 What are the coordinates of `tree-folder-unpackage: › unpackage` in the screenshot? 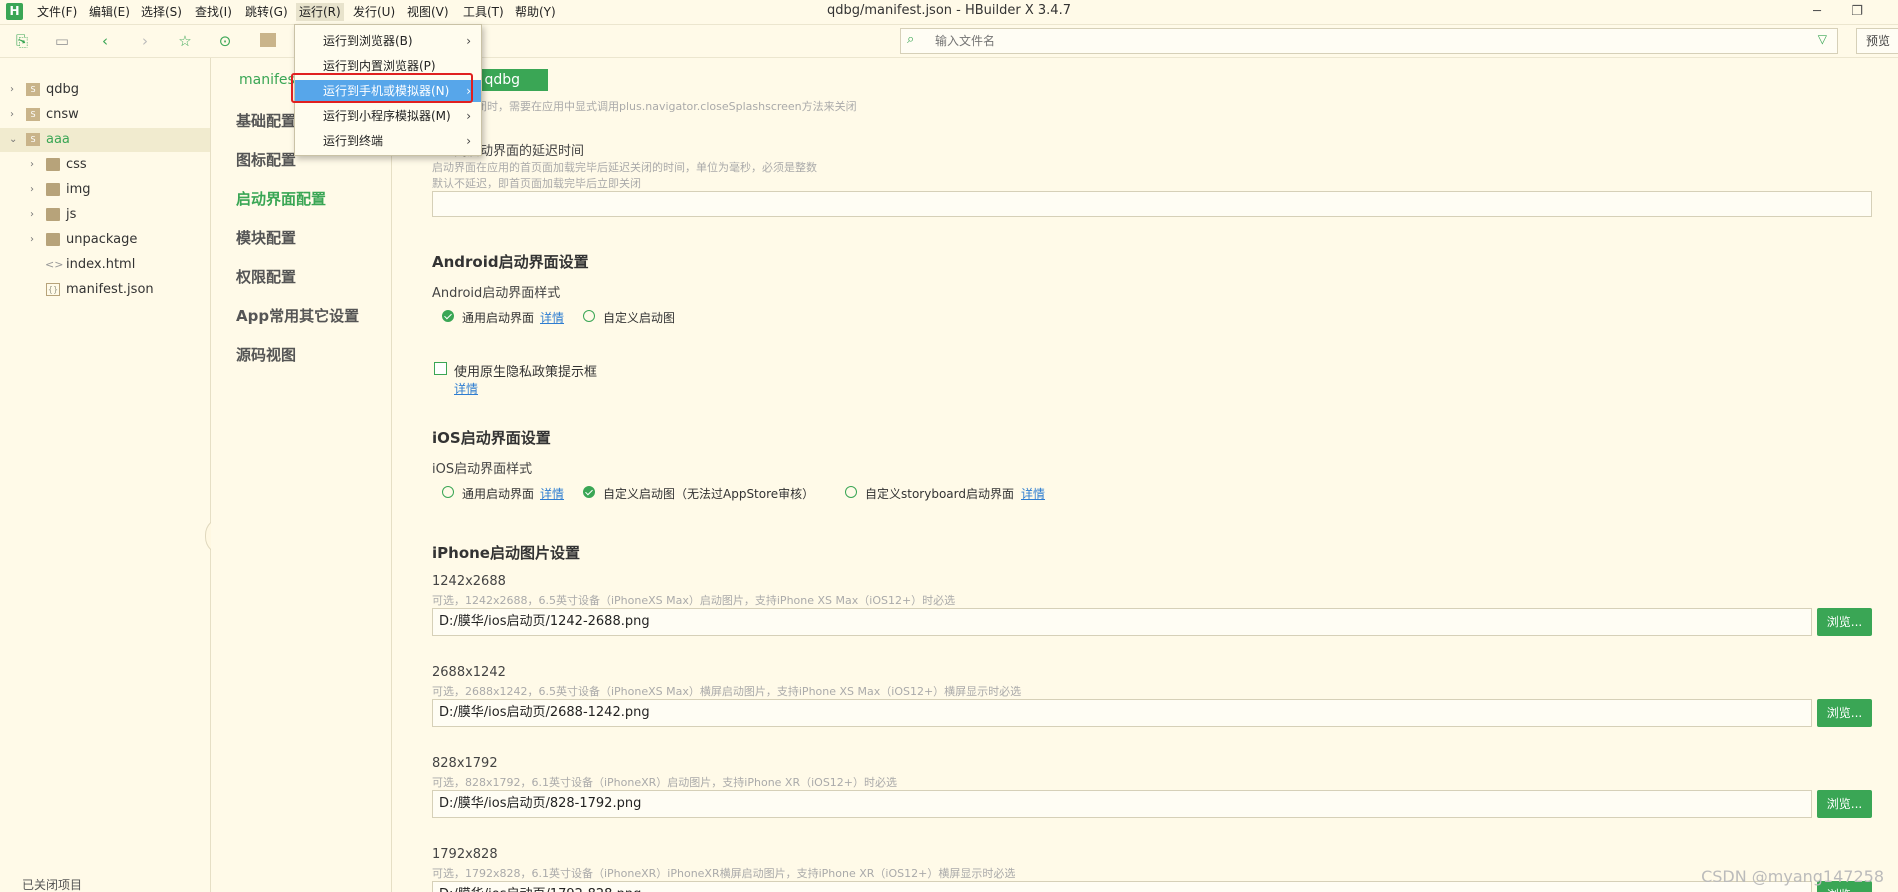 It's located at (105, 240).